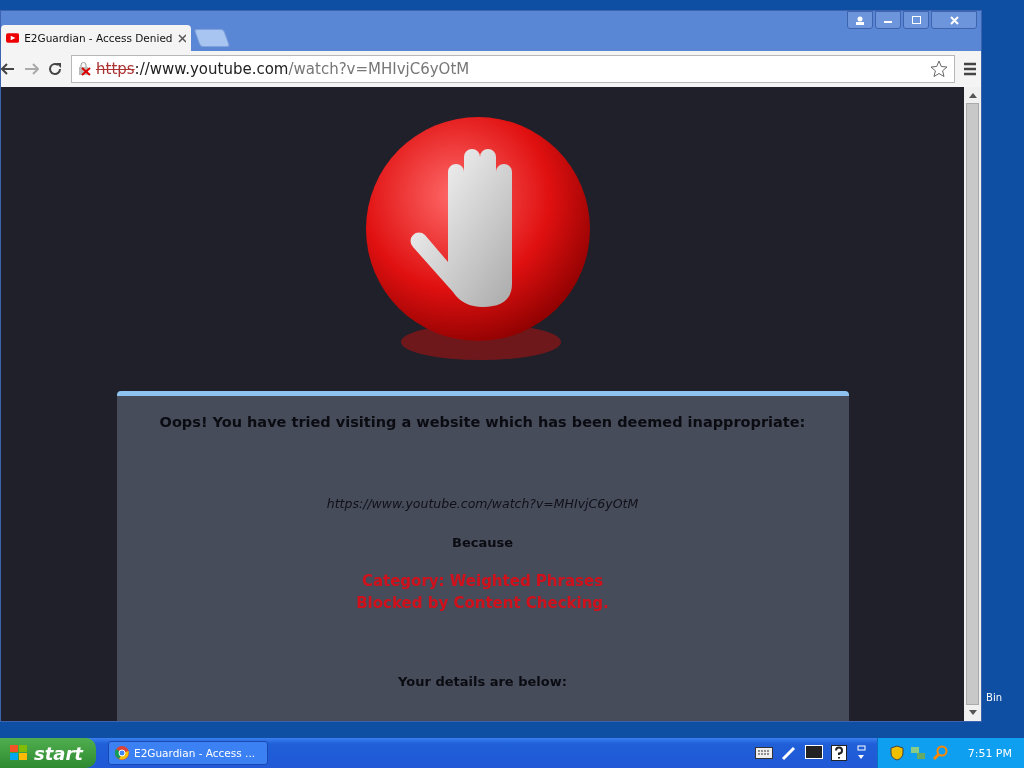  What do you see at coordinates (48, 753) in the screenshot?
I see `start-button: start` at bounding box center [48, 753].